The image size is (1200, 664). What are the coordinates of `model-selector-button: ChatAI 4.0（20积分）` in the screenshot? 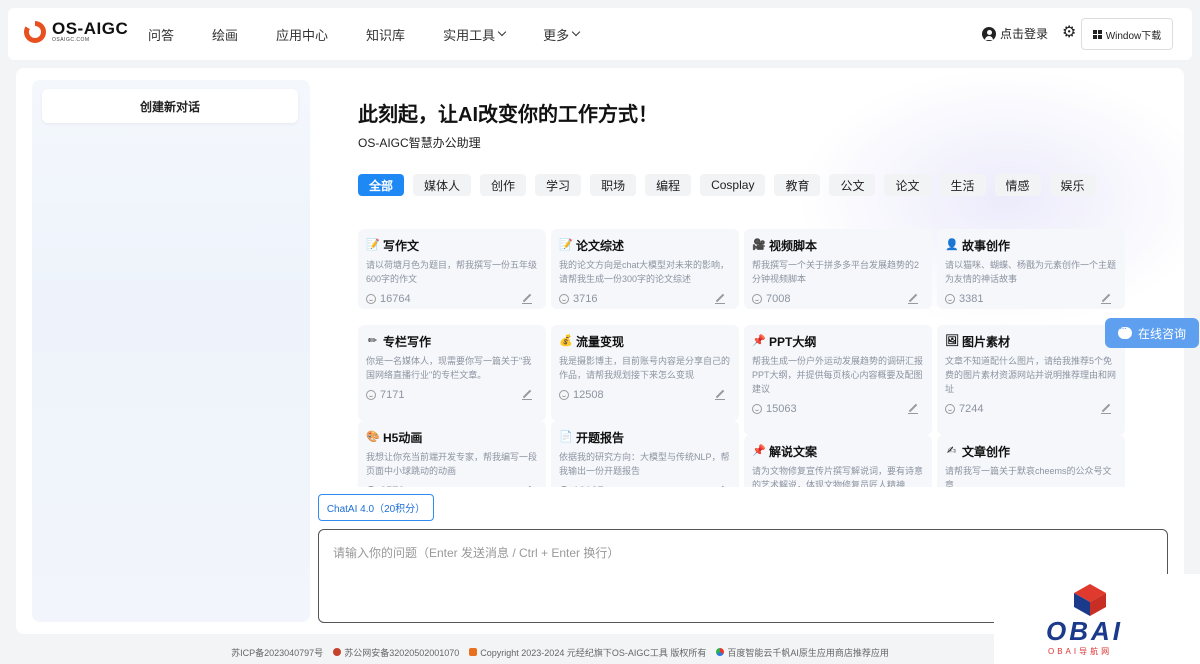 It's located at (376, 507).